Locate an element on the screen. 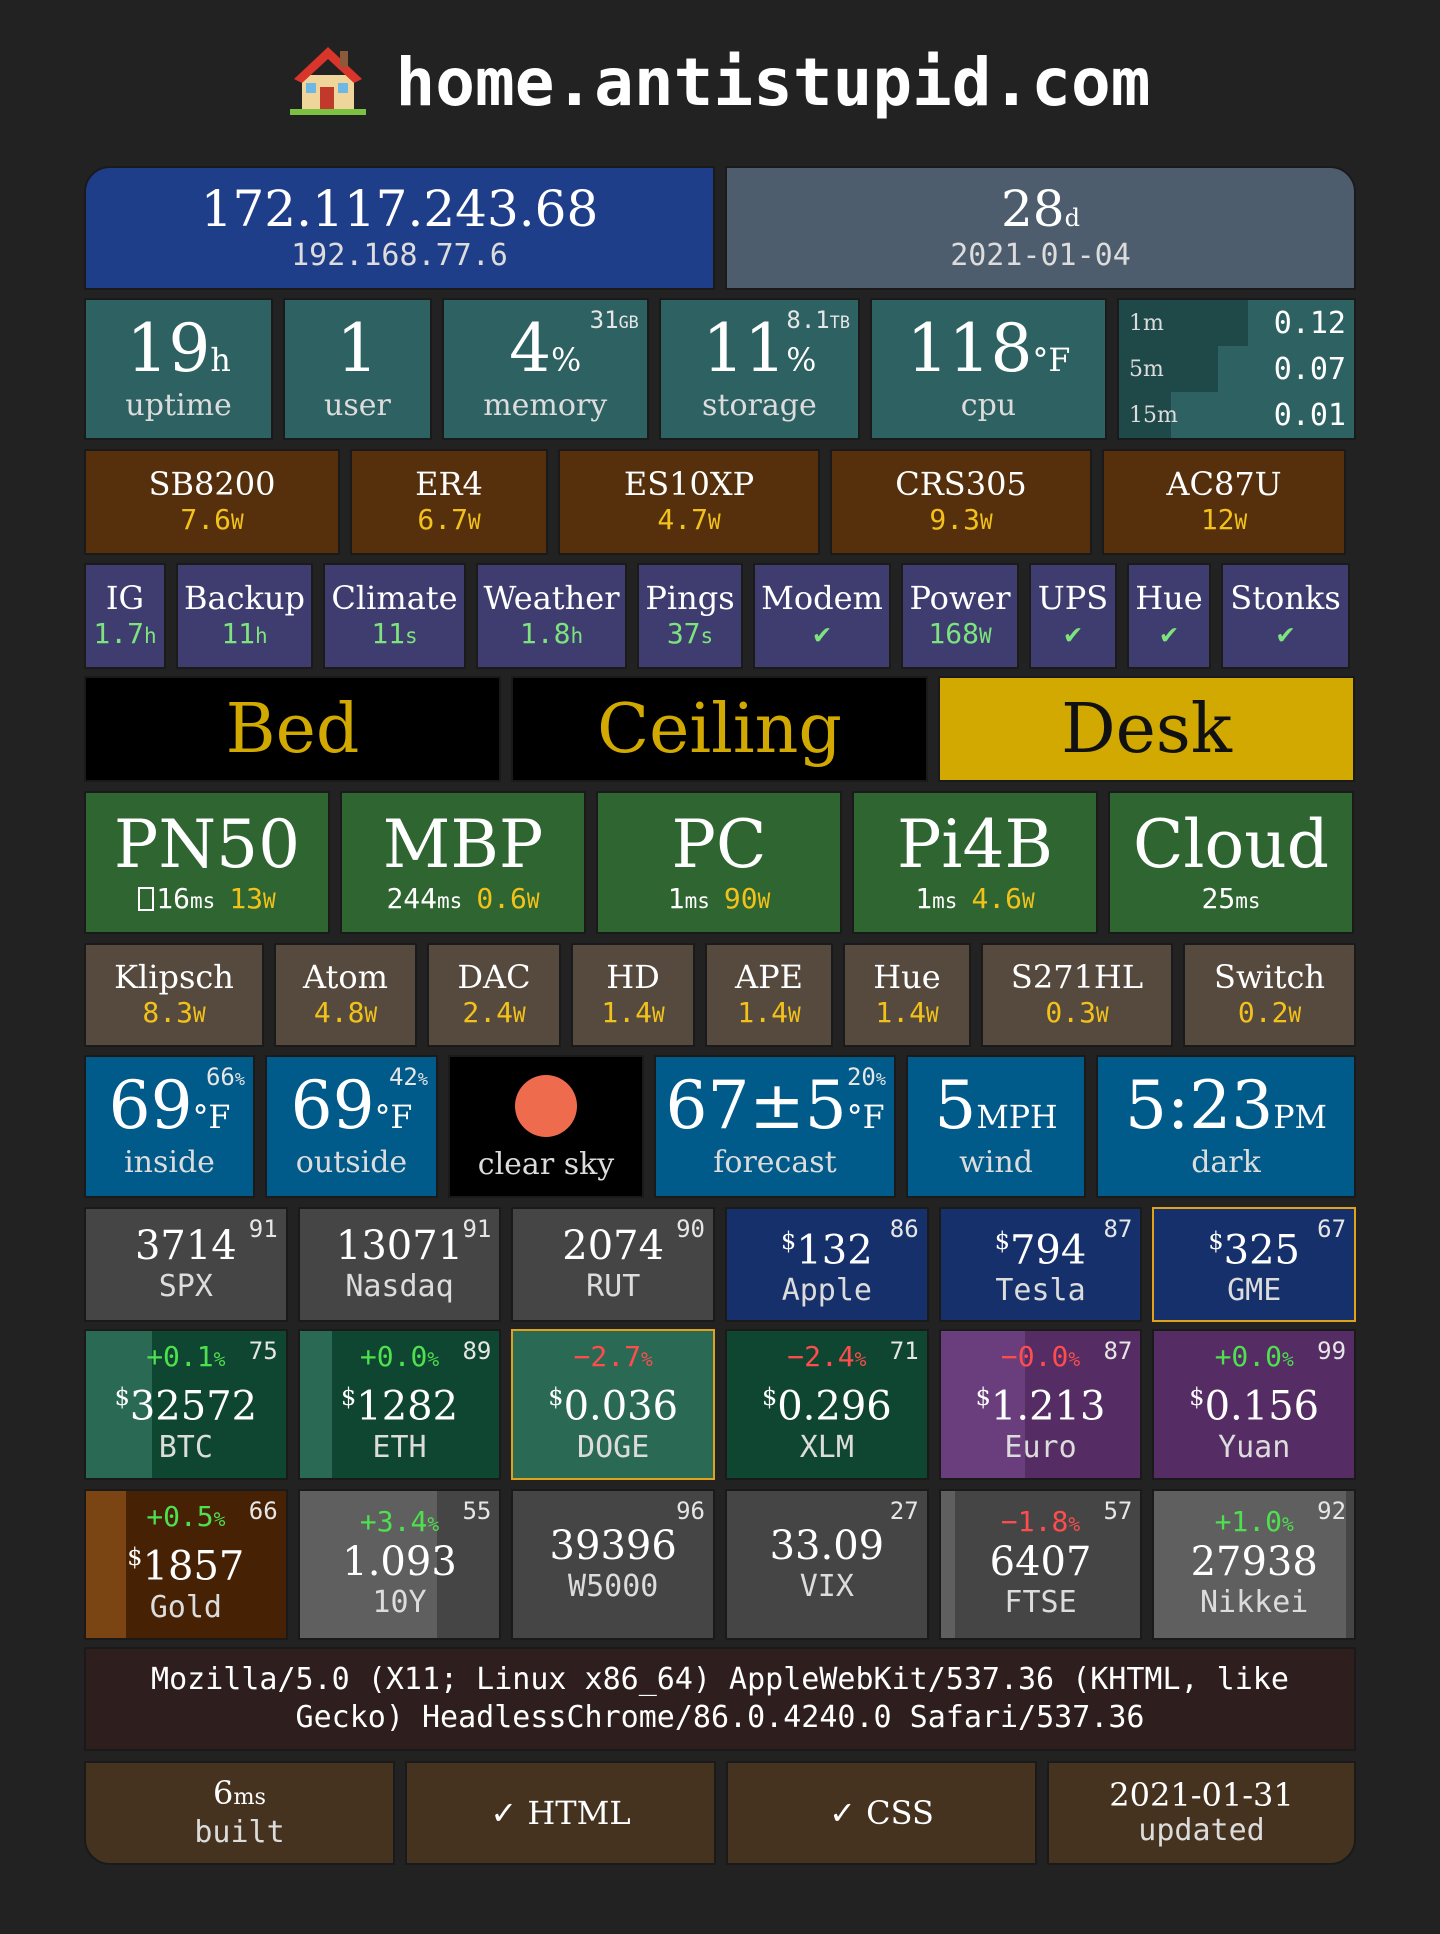 Image resolution: width=1440 pixels, height=1934 pixels. light-bed-button: Bed is located at coordinates (292, 729).